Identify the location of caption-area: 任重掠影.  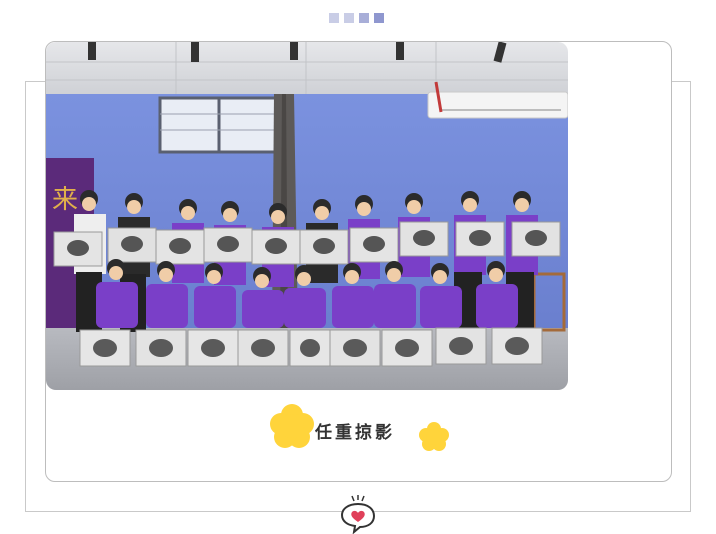
(363, 429).